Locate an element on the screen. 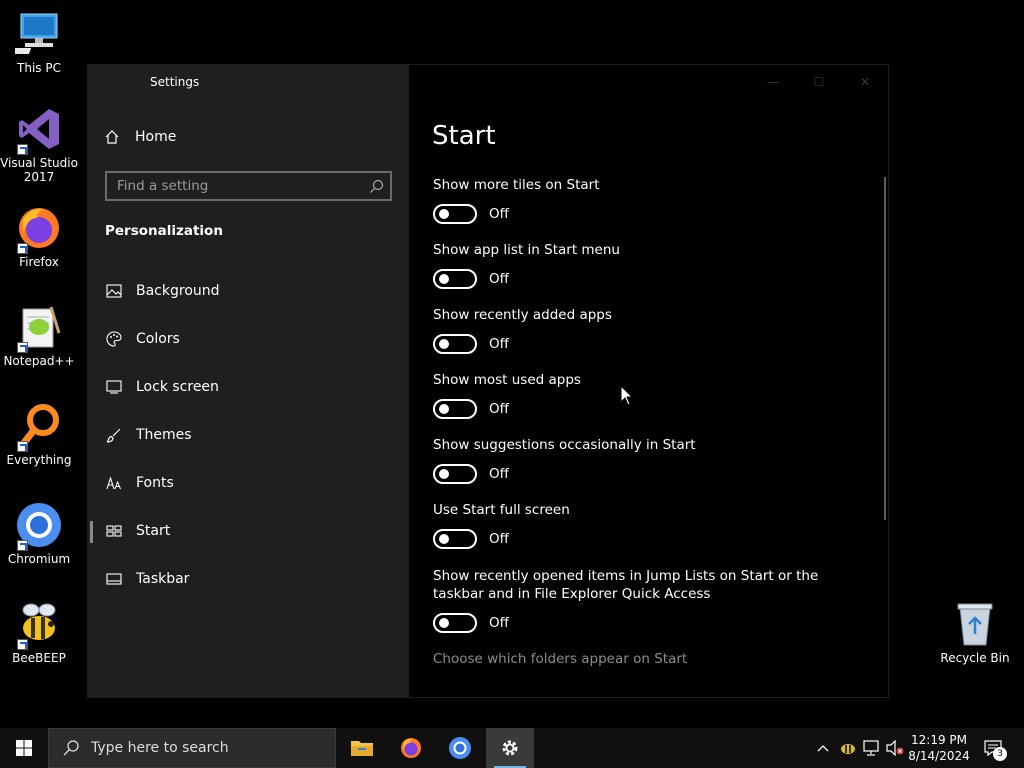  palette-icon is located at coordinates (114, 339).